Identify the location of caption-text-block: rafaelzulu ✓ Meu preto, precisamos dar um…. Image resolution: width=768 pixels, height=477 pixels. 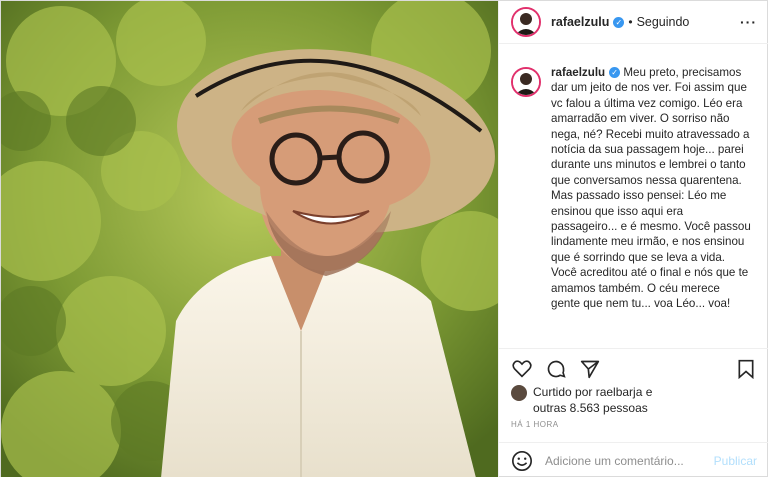
(651, 188).